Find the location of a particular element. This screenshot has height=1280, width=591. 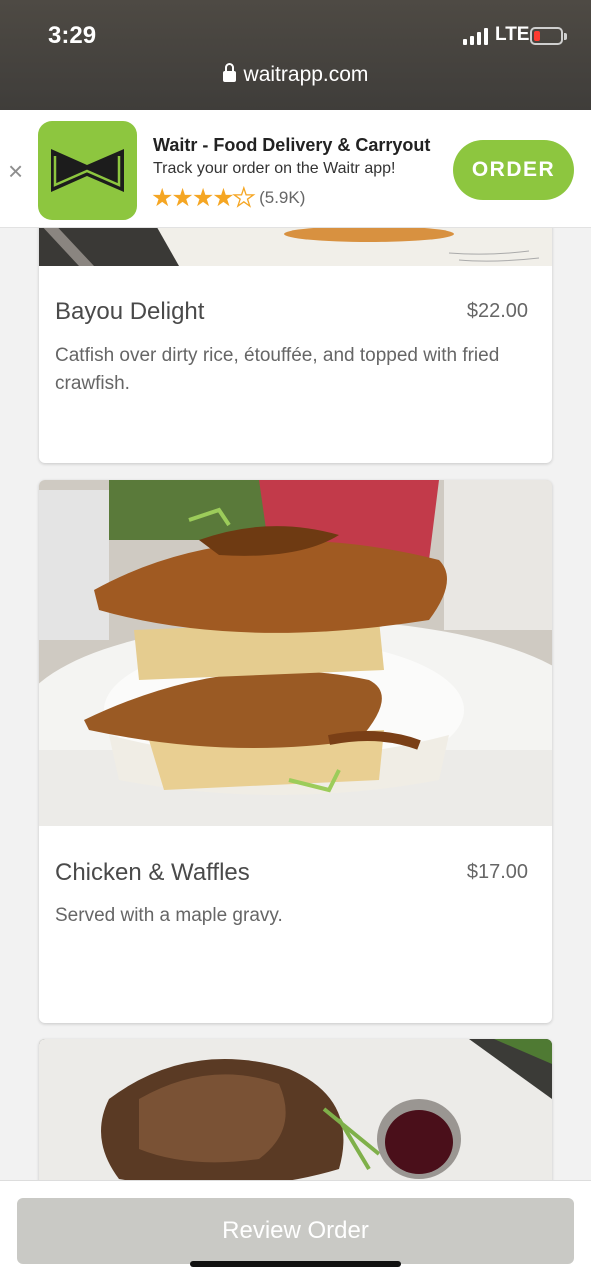

signal-icon is located at coordinates (475, 36).